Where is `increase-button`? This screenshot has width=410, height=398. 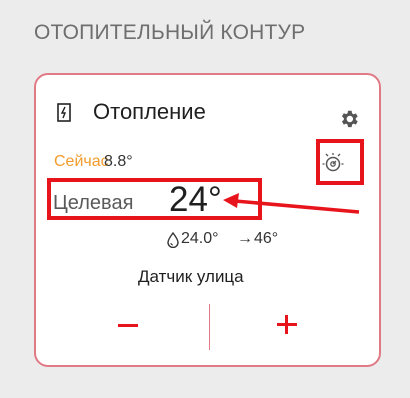
increase-button is located at coordinates (287, 323).